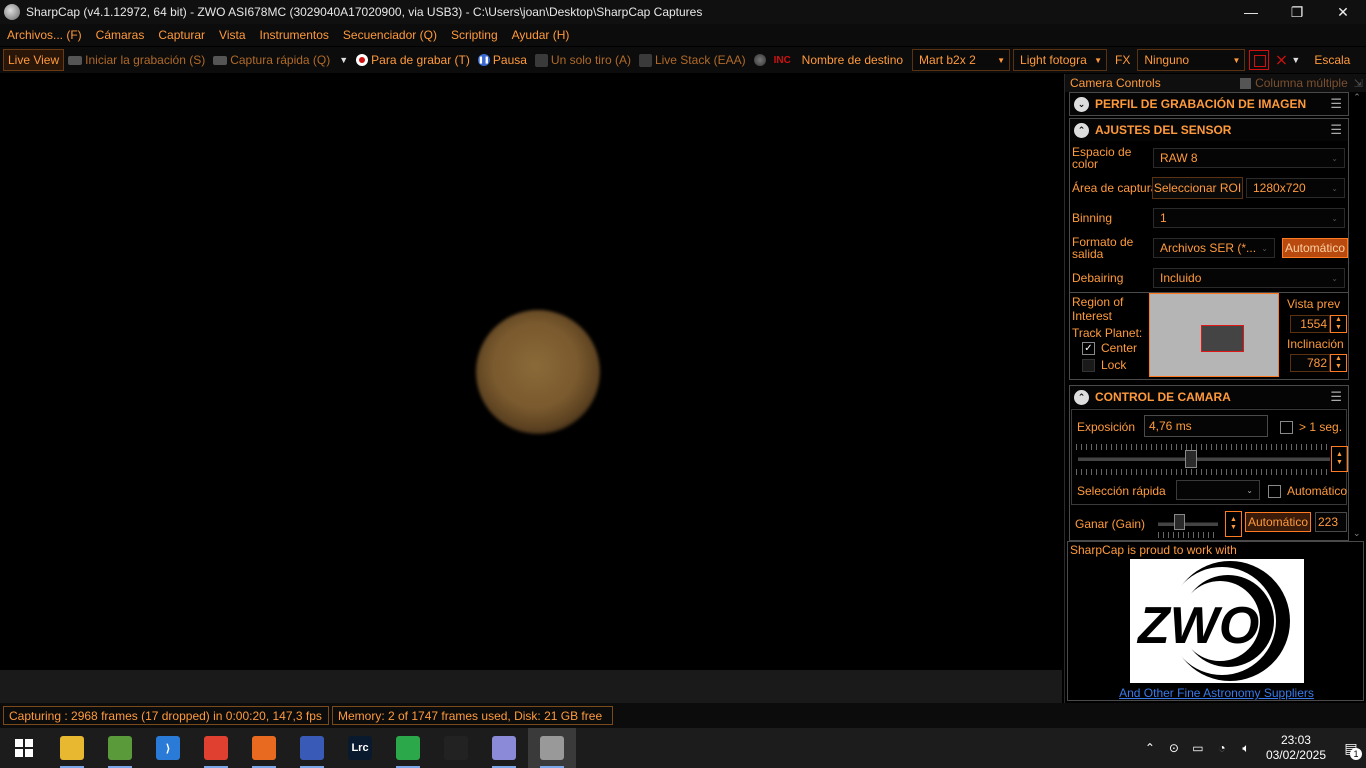  What do you see at coordinates (552, 748) in the screenshot?
I see `taskbar-sharpcap-app` at bounding box center [552, 748].